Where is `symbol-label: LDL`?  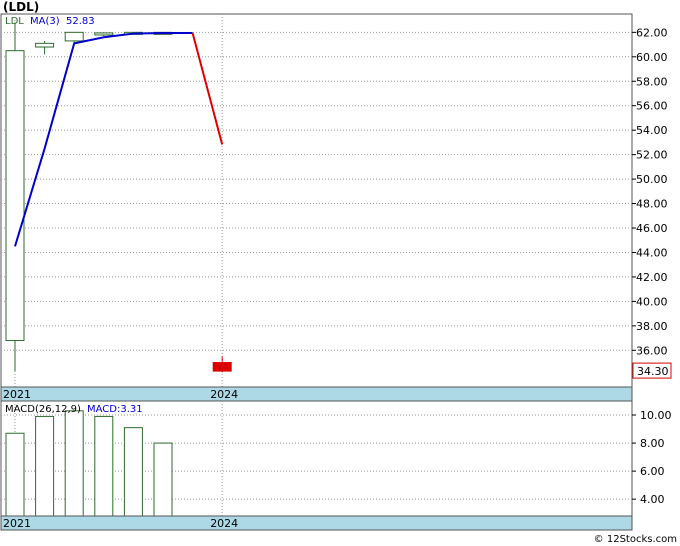 symbol-label: LDL is located at coordinates (14, 21).